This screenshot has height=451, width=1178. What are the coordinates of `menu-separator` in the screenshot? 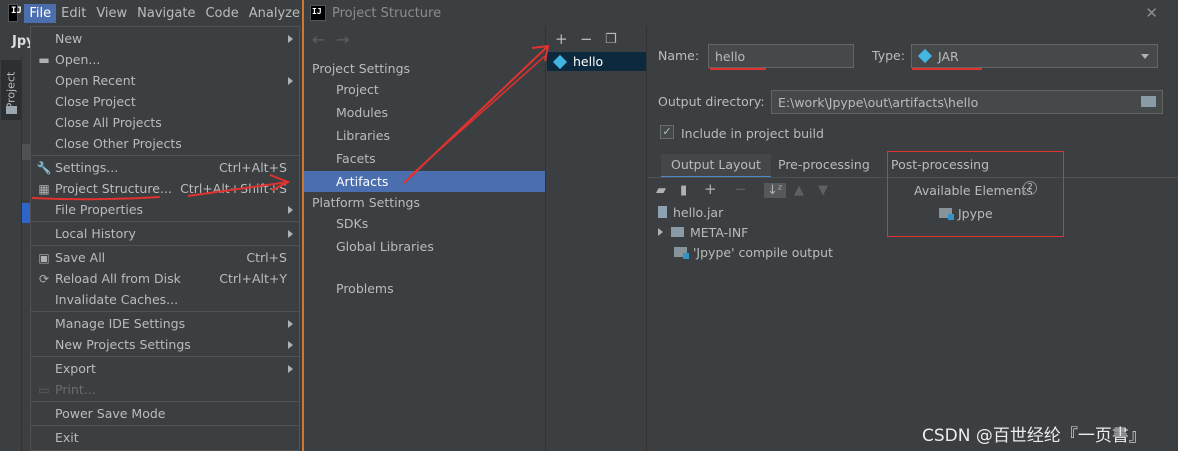 It's located at (165, 401).